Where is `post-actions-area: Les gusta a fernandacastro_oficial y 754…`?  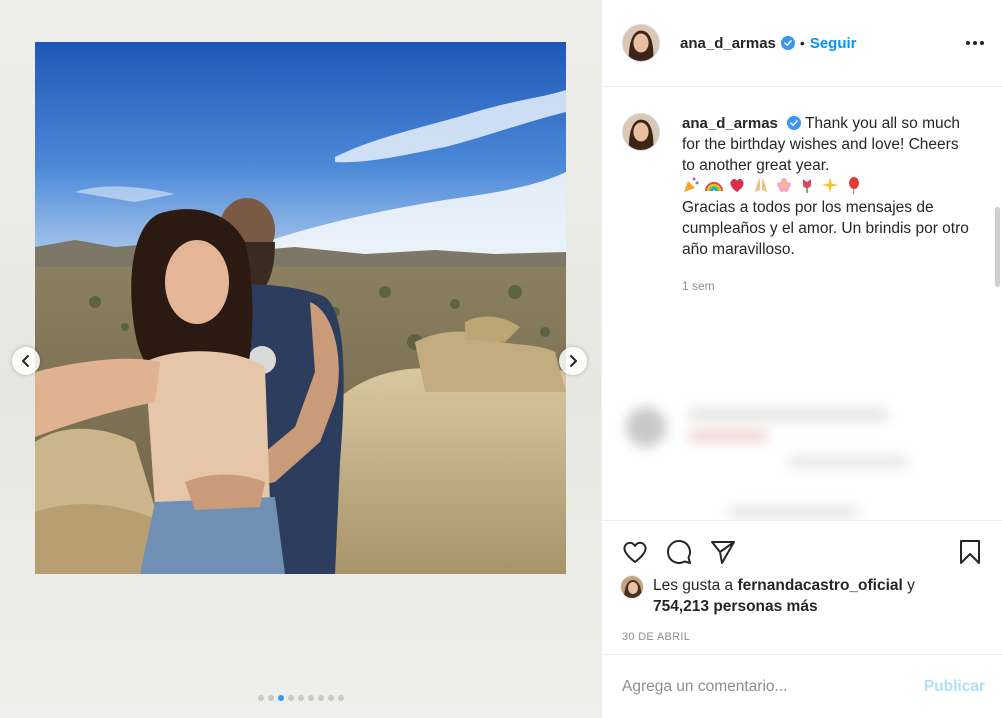
post-actions-area: Les gusta a fernandacastro_oficial y 754… is located at coordinates (802, 581).